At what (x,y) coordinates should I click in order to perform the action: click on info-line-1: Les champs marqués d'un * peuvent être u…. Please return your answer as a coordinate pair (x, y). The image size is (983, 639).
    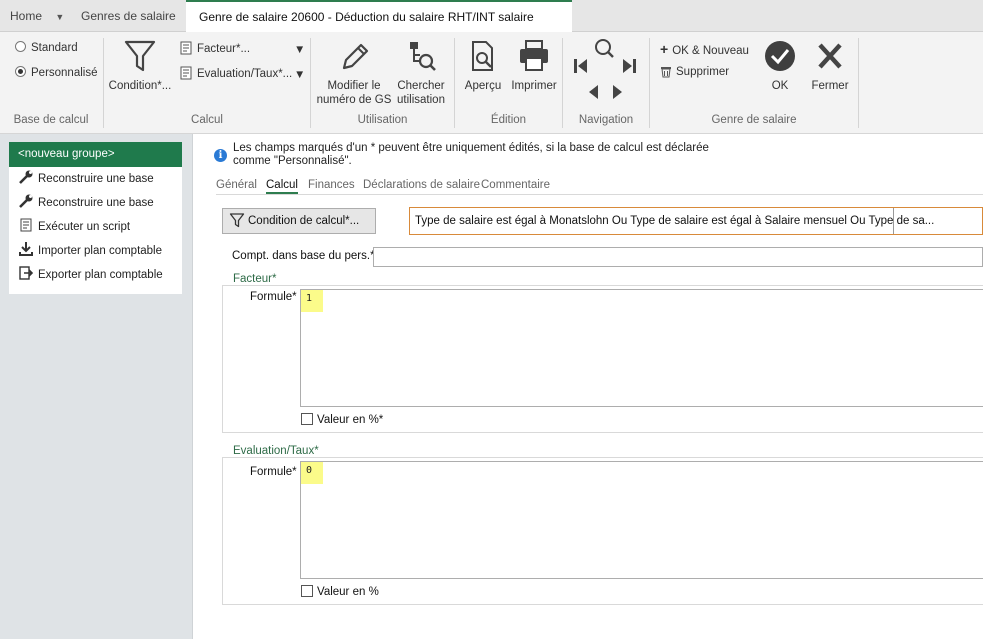
    Looking at the image, I should click on (471, 148).